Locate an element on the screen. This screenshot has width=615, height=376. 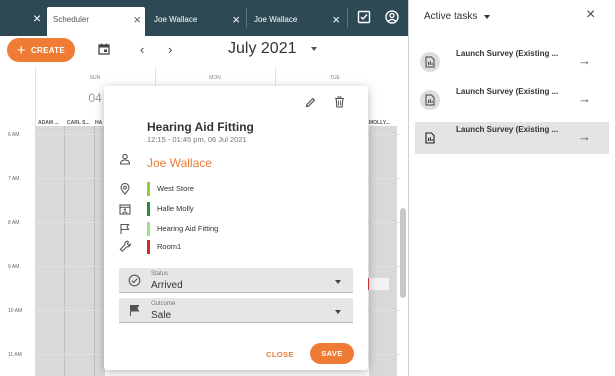
next-icon: › is located at coordinates (170, 49).